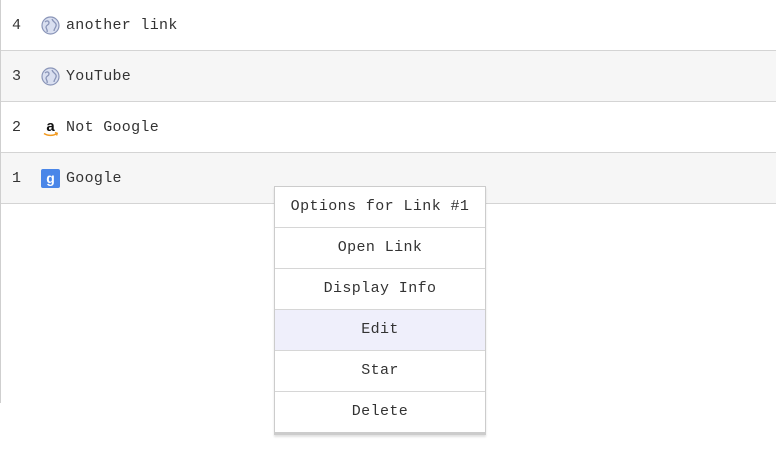 The image size is (776, 450). I want to click on display-info-menu-item: Display Info, so click(380, 289).